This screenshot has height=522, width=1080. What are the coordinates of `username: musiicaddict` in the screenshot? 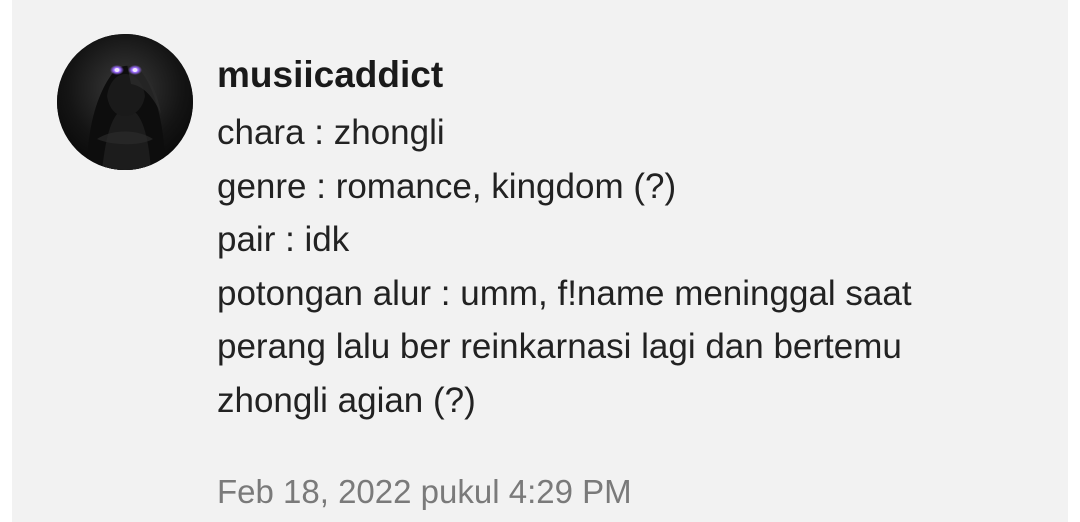 It's located at (627, 75).